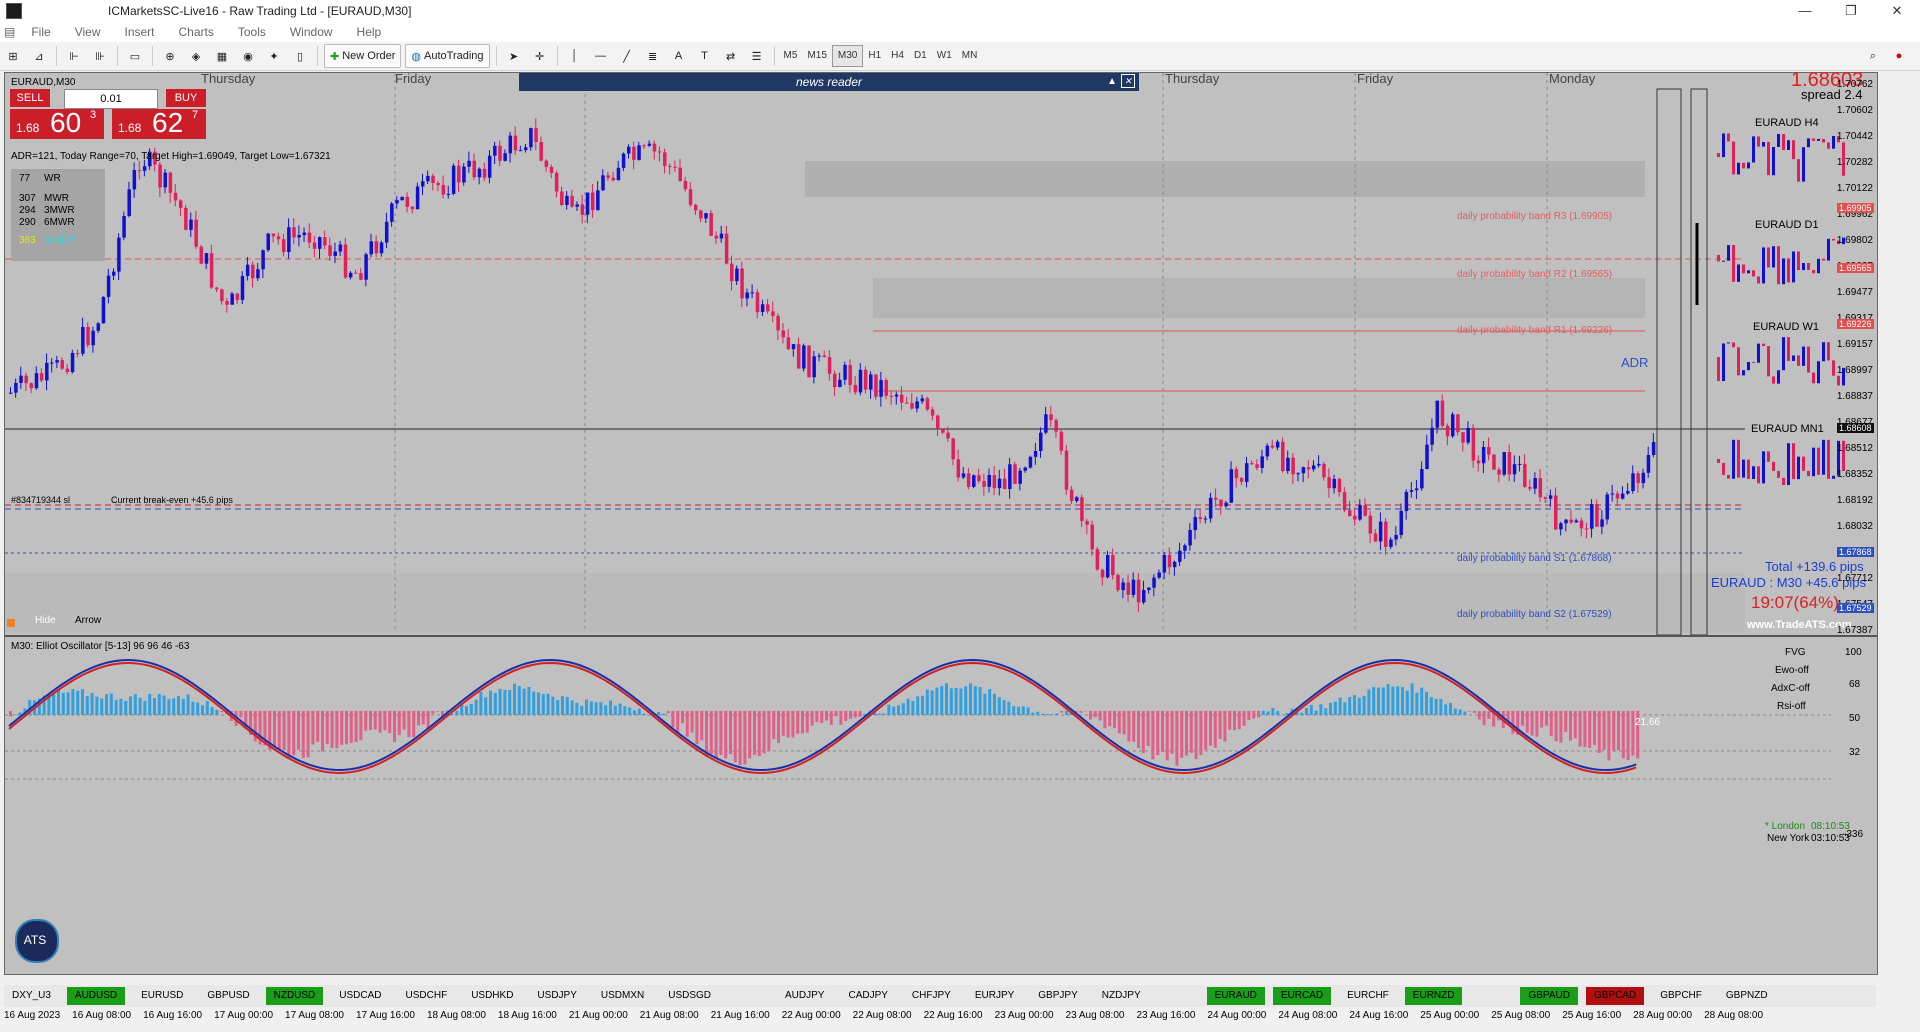  I want to click on symbol-tab: GBPUSD, so click(228, 996).